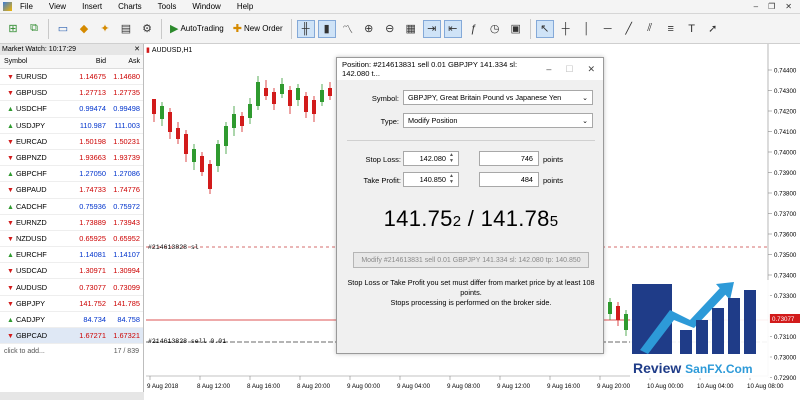 The height and width of the screenshot is (400, 800). I want to click on market-watch-row: ▼ EURUSD 1.14675 1.14680, so click(71, 77).